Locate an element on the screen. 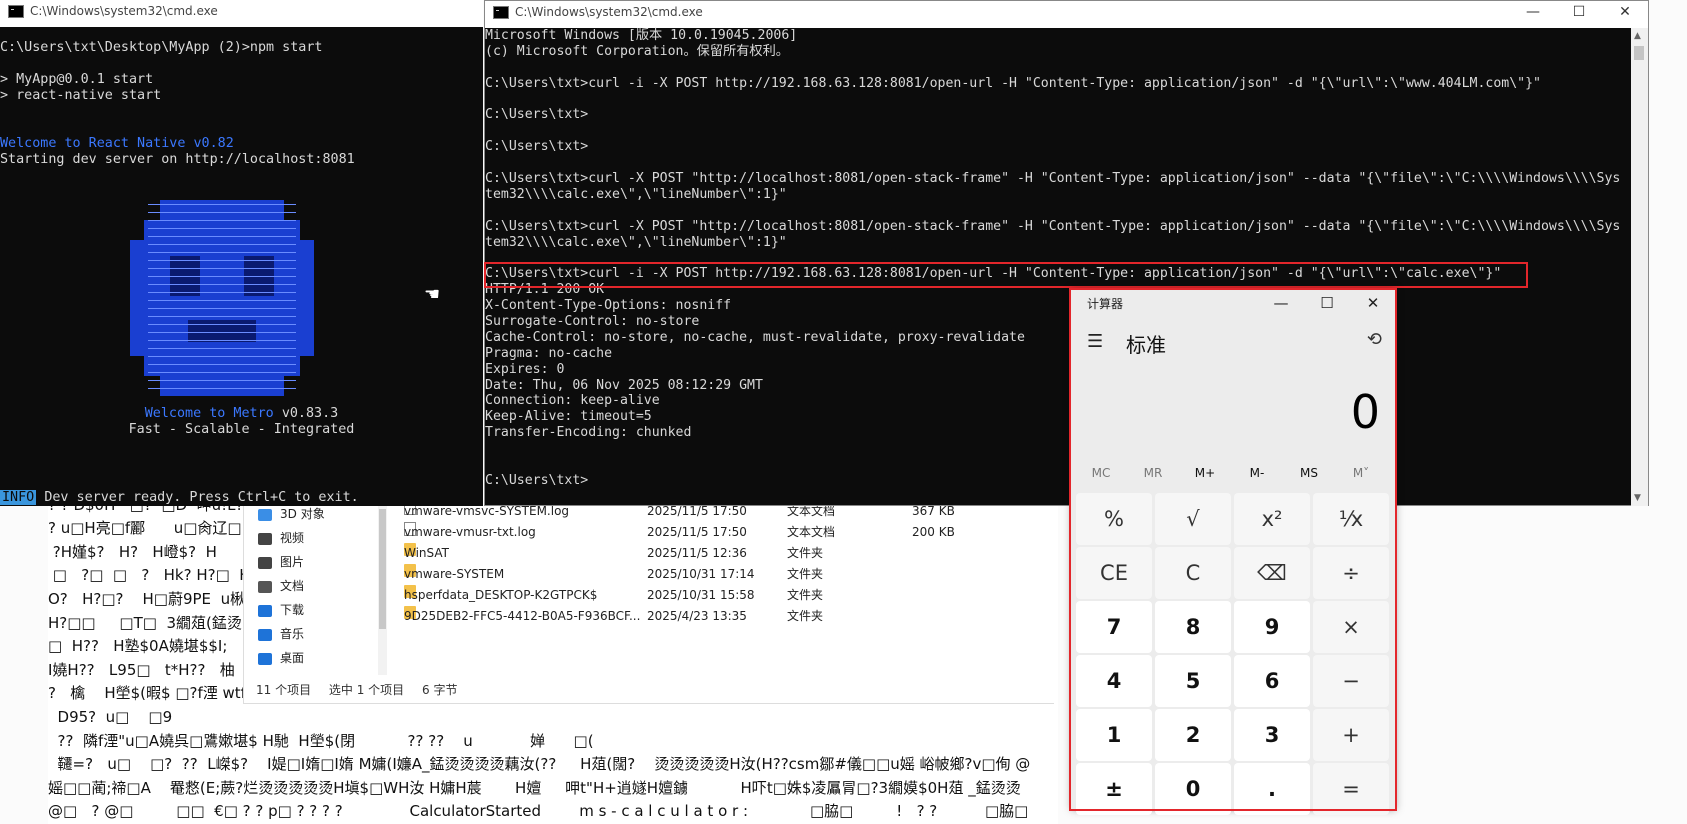  terminal-line: Keep-Alive: timeout=5 is located at coordinates (568, 417).